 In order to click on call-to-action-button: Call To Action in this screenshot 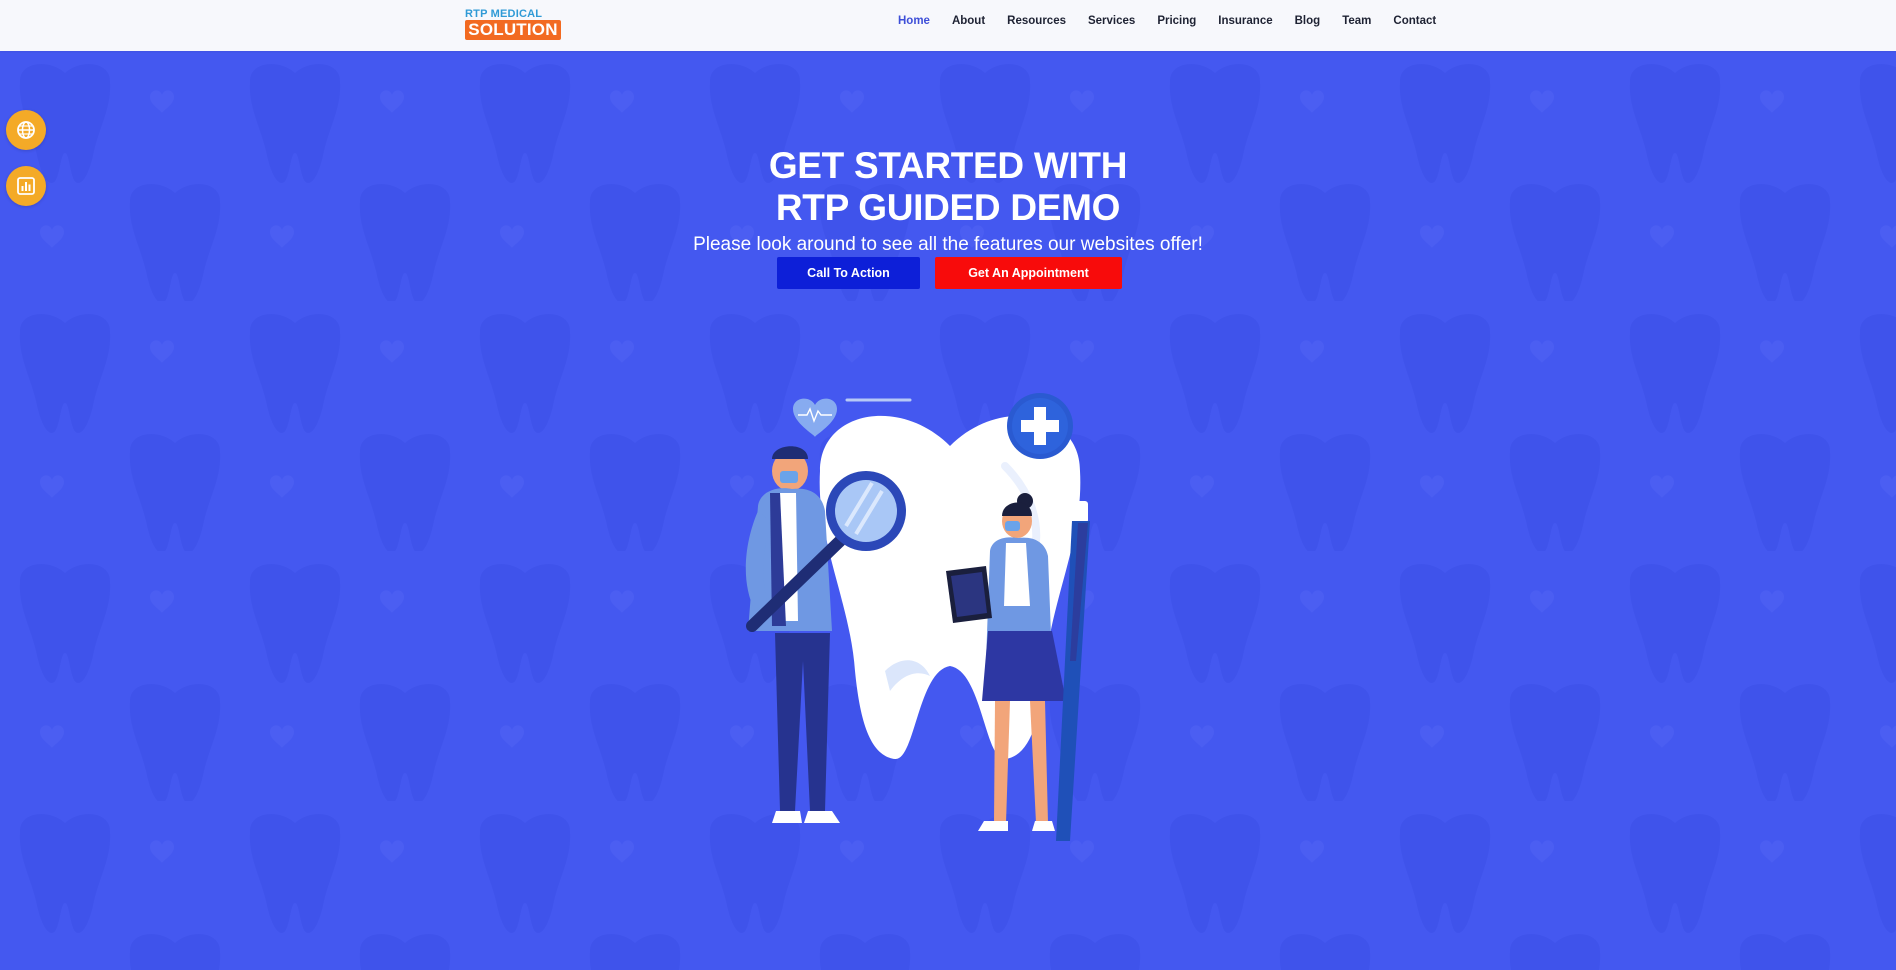, I will do `click(848, 273)`.